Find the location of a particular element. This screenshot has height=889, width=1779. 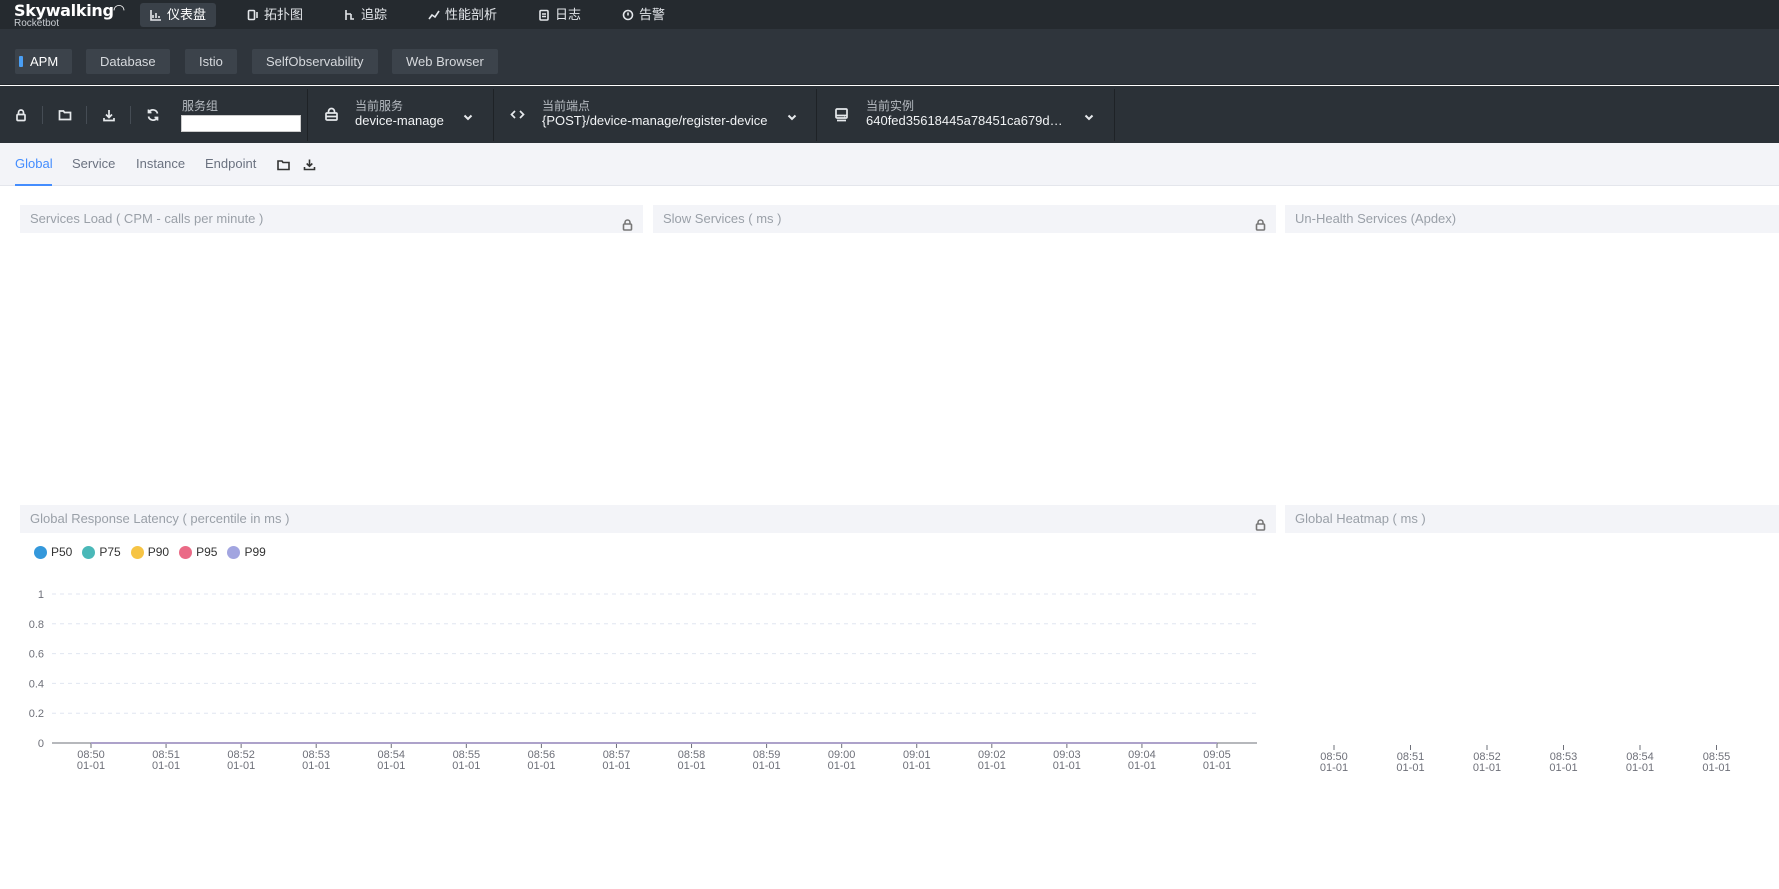

y-tick-label: 1 is located at coordinates (41, 595).